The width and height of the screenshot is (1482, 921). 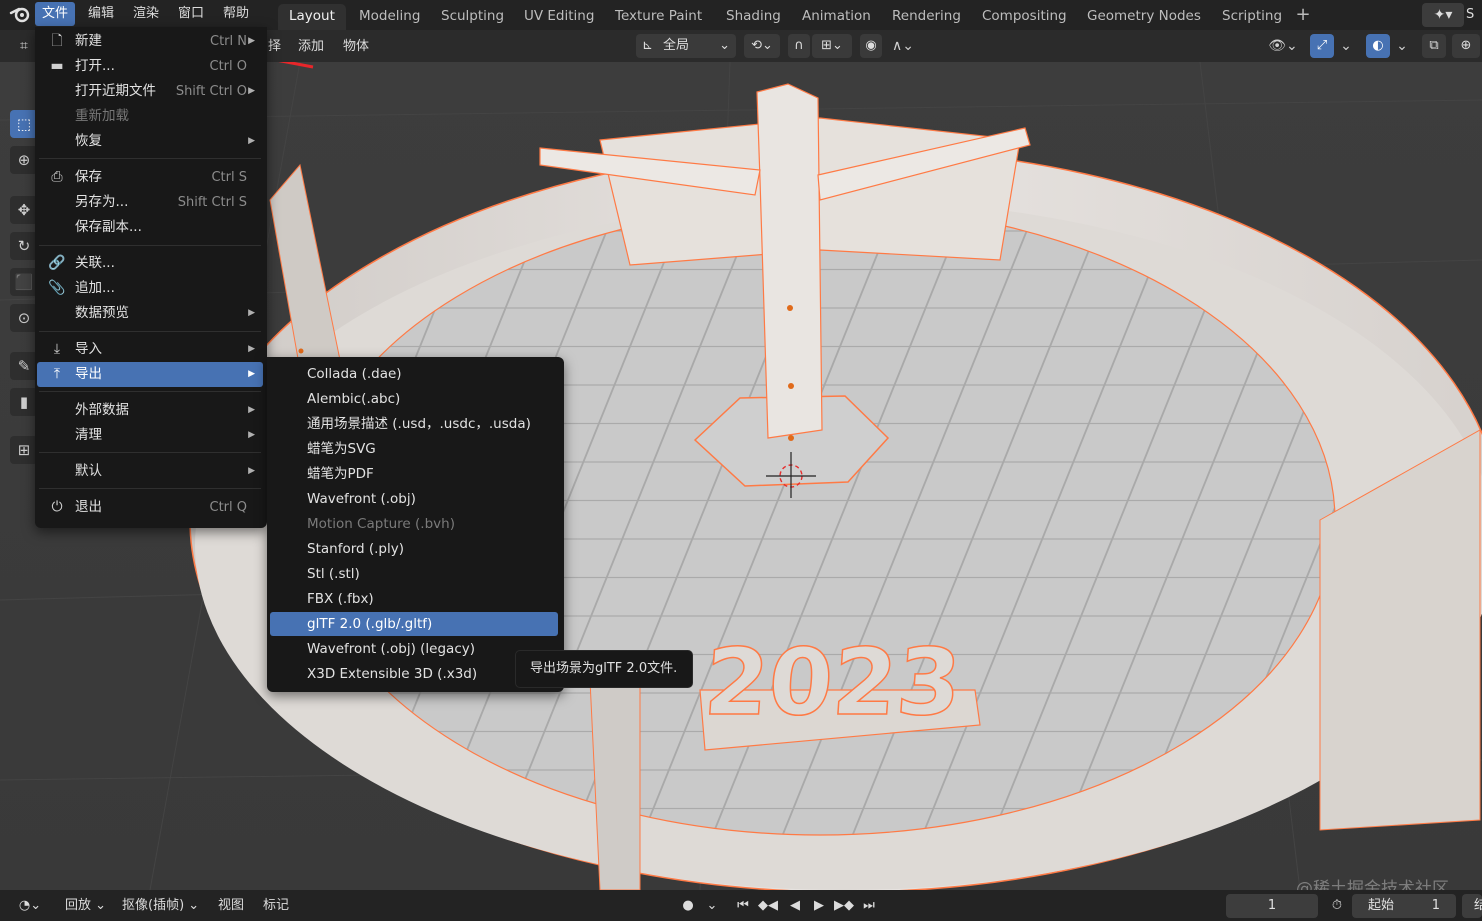 I want to click on menu-render: 渲染, so click(x=146, y=14).